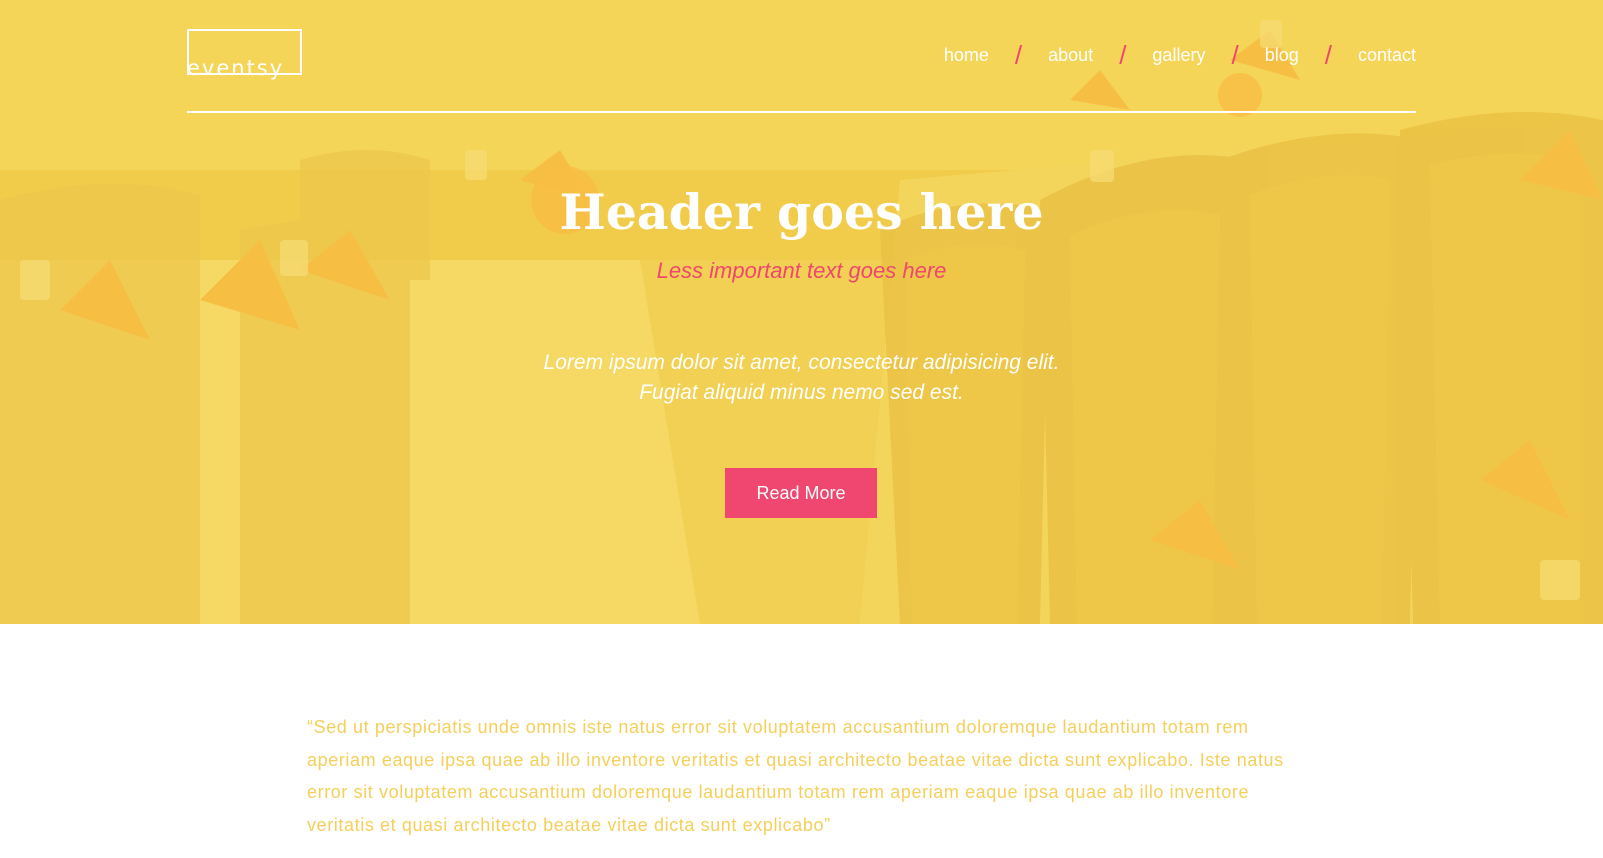  I want to click on main-nav: home / about / gallery / blog / contact, so click(1180, 55).